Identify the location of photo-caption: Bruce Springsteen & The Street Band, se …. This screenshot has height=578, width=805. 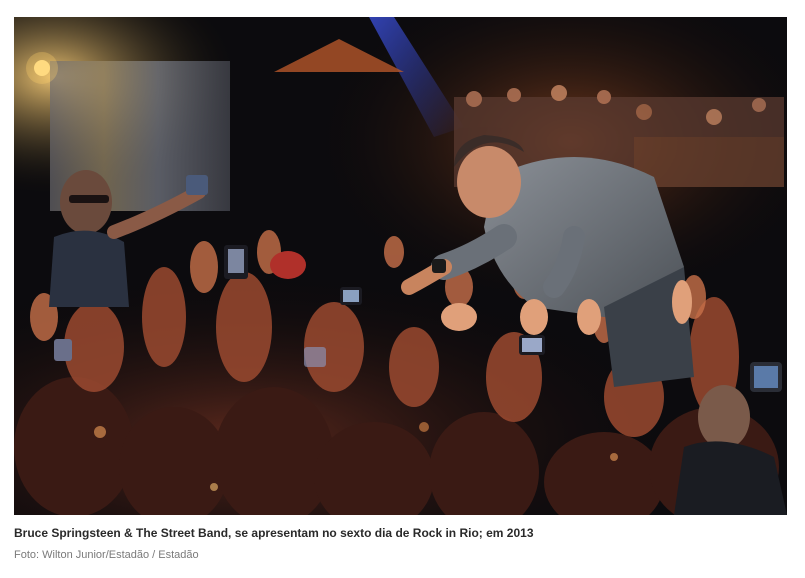
(274, 533).